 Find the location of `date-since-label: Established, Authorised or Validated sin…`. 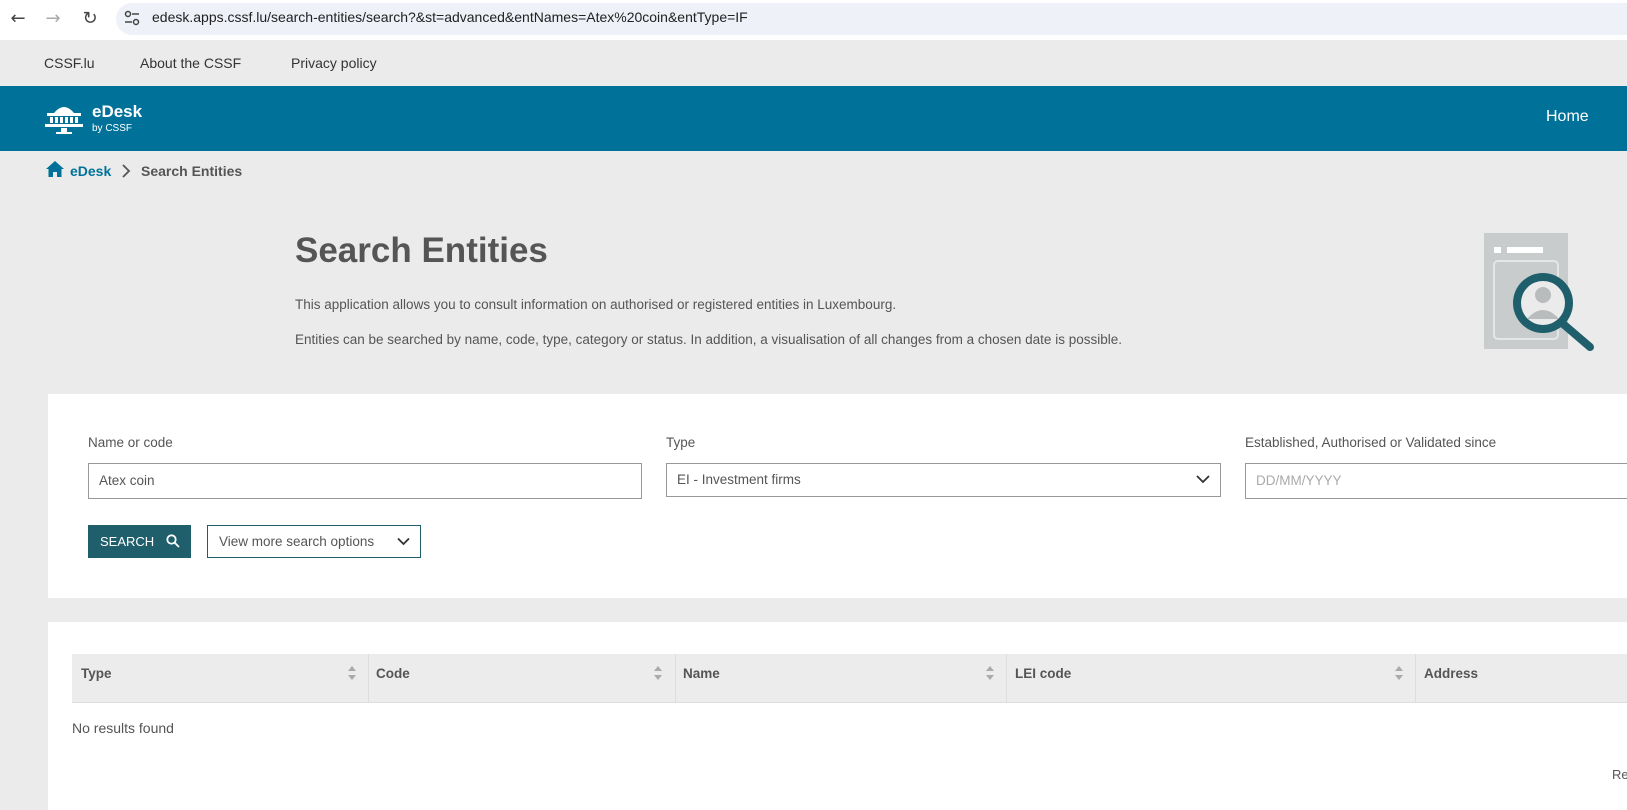

date-since-label: Established, Authorised or Validated sin… is located at coordinates (1371, 442).